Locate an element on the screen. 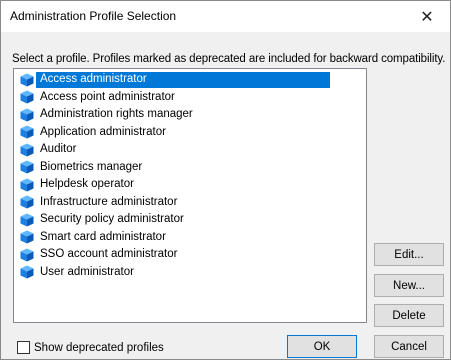 This screenshot has width=451, height=360. profile-item: Infrastructure administrator is located at coordinates (190, 203).